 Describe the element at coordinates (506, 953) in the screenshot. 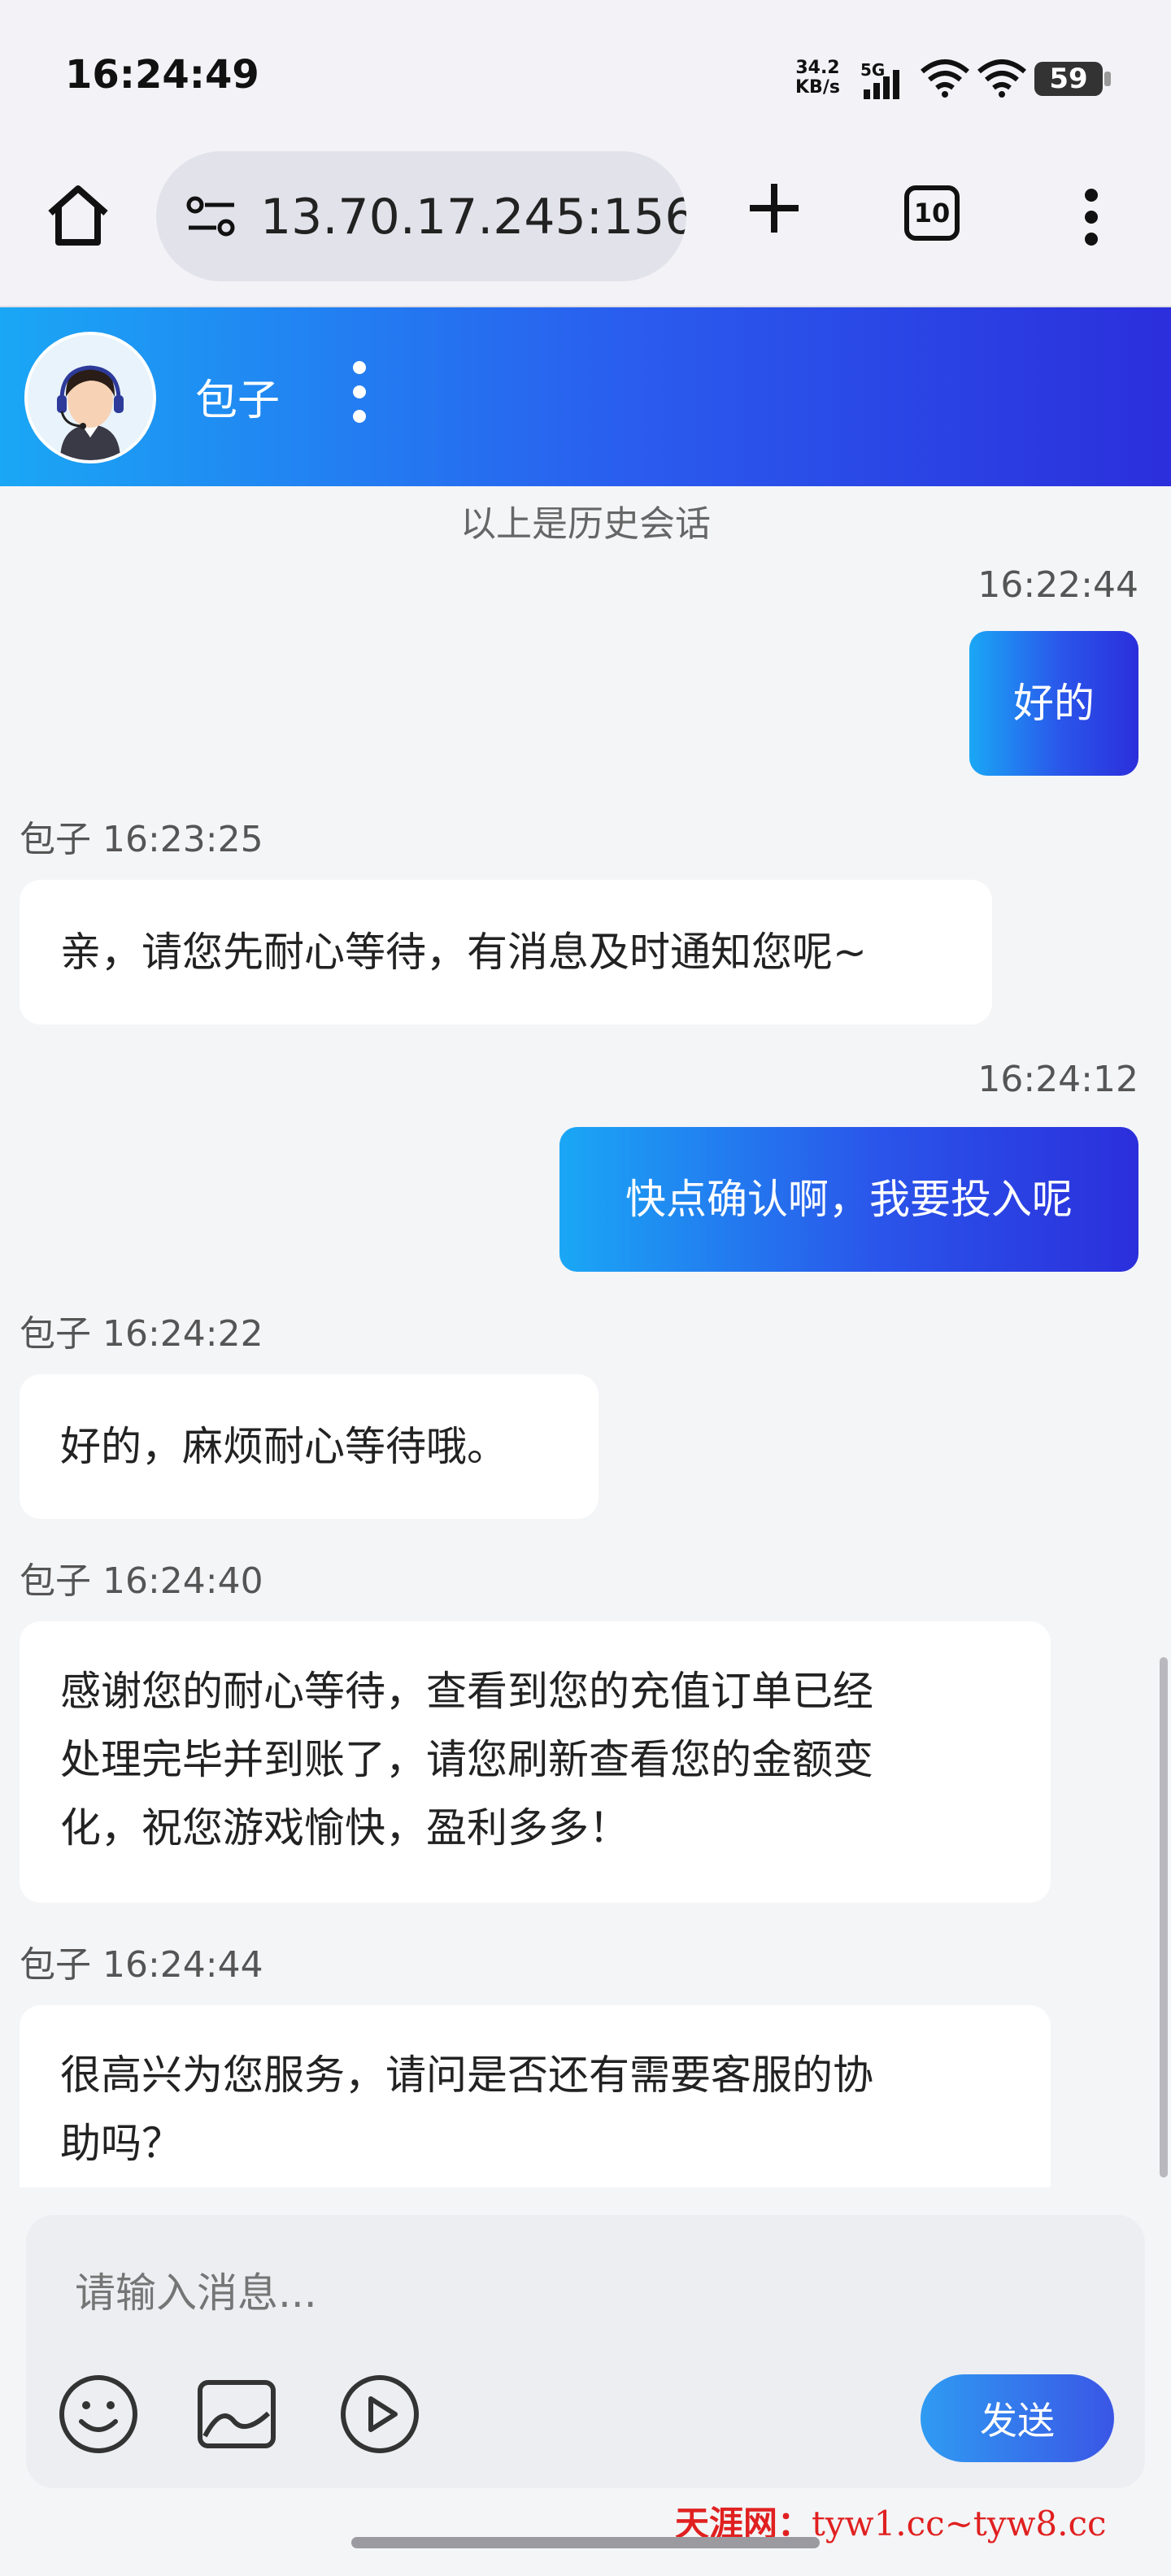

I see `incoming-message: 亲，请您先耐心等待，有消息及时通知您呢~` at that location.